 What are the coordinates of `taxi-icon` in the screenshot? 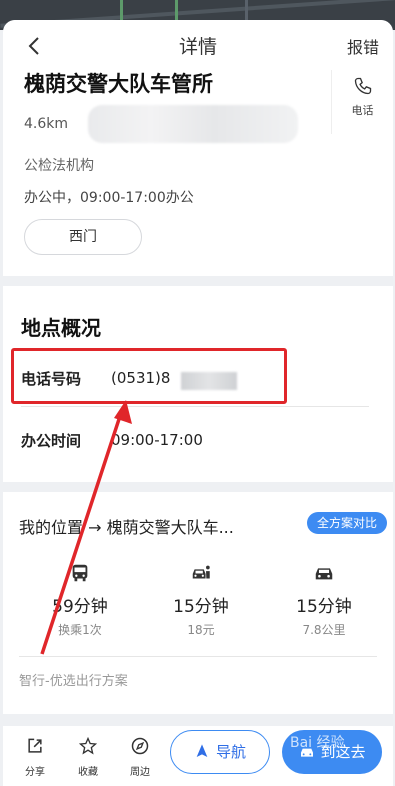 It's located at (201, 572).